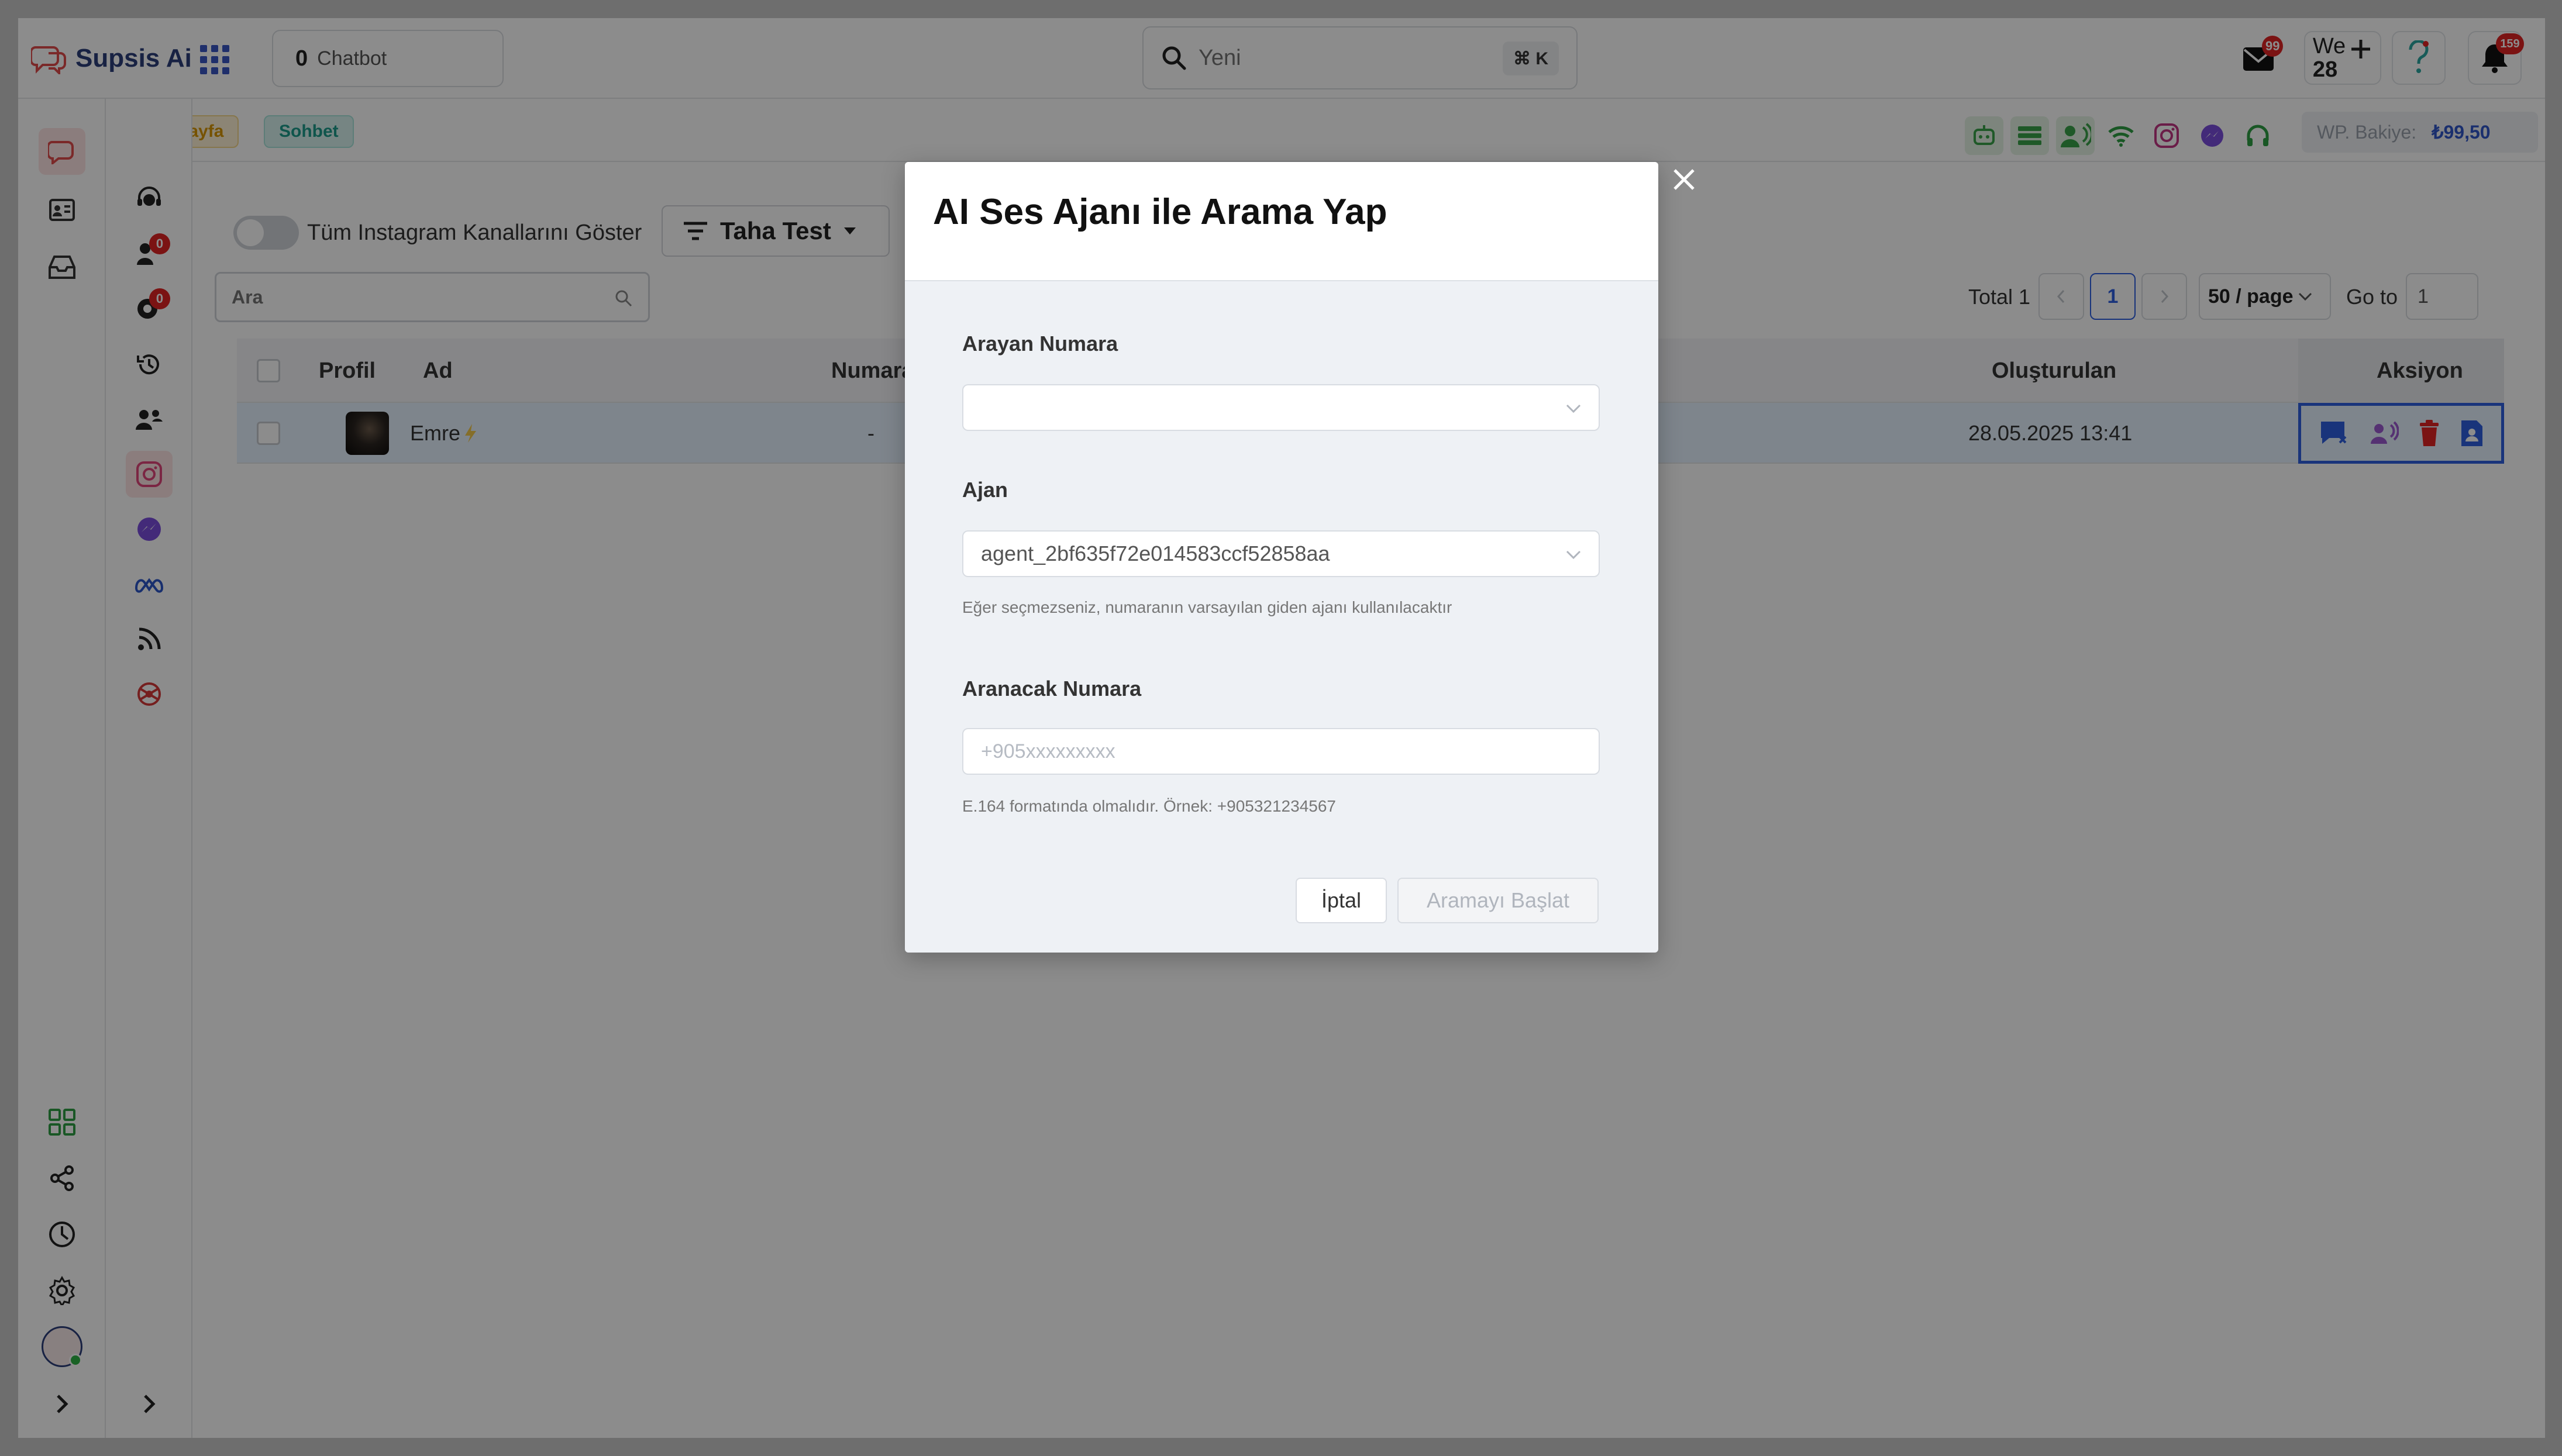  Describe the element at coordinates (1498, 900) in the screenshot. I see `start-call-button: Aramayı Başlat` at that location.